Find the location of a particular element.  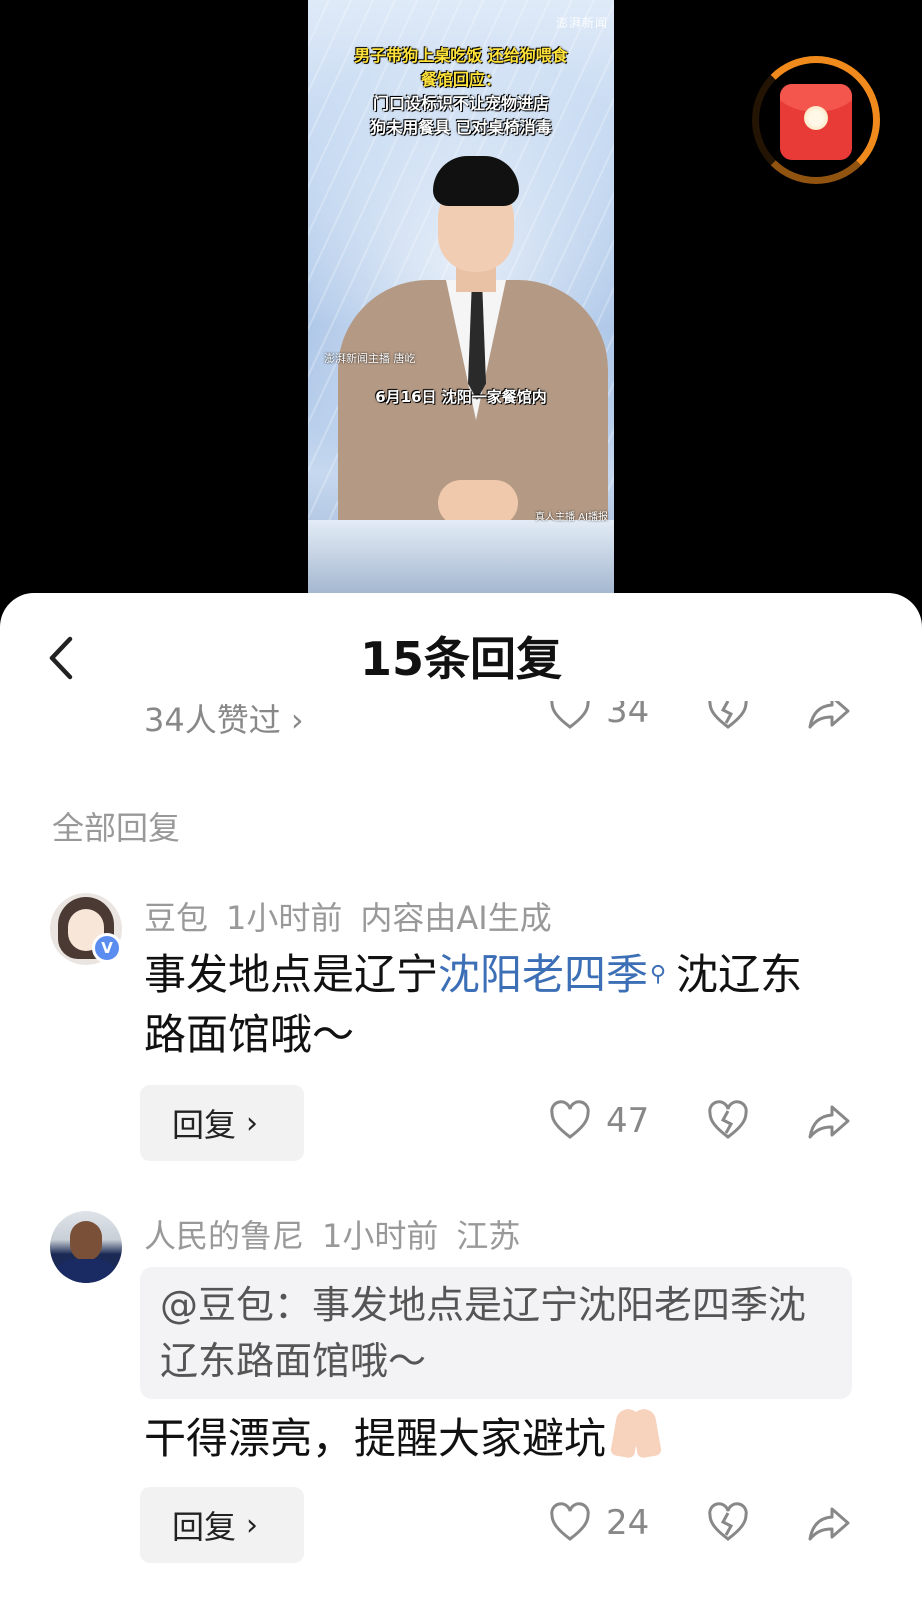

comment-location: 江苏 is located at coordinates (488, 1236).